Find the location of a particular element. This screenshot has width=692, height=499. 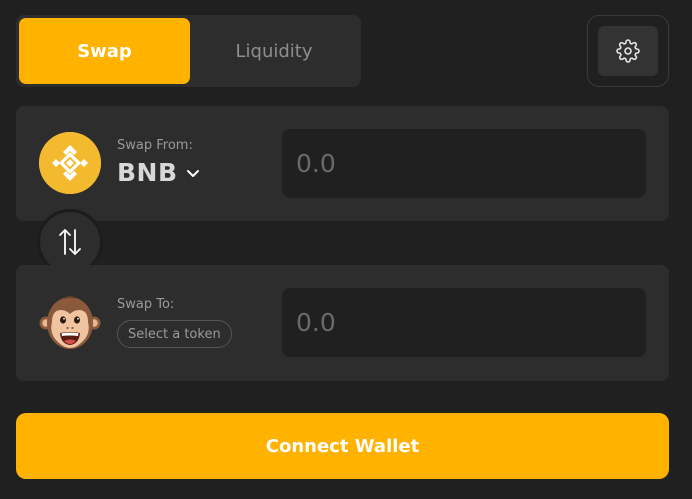

gear-icon is located at coordinates (628, 51).